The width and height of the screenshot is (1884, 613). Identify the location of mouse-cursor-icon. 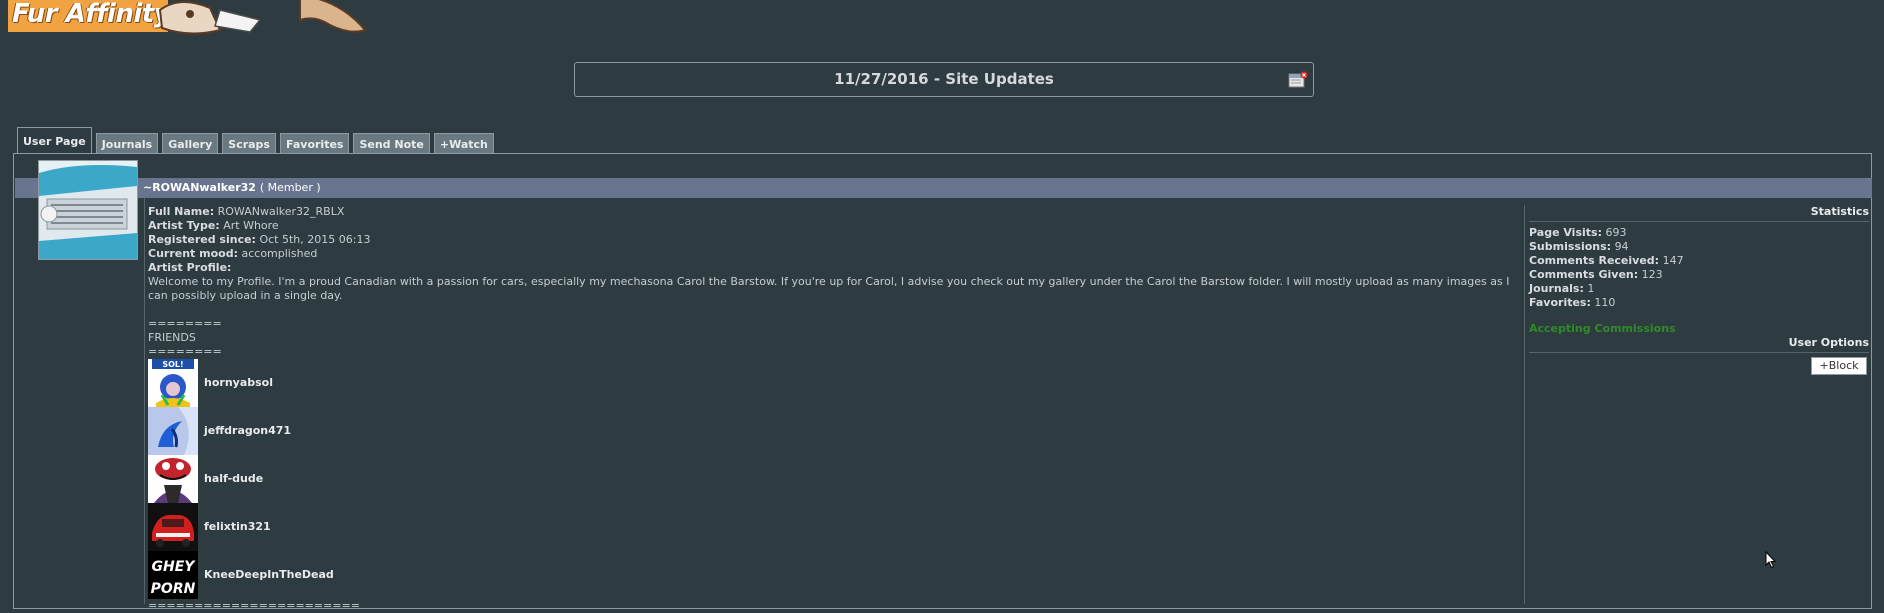
(1771, 560).